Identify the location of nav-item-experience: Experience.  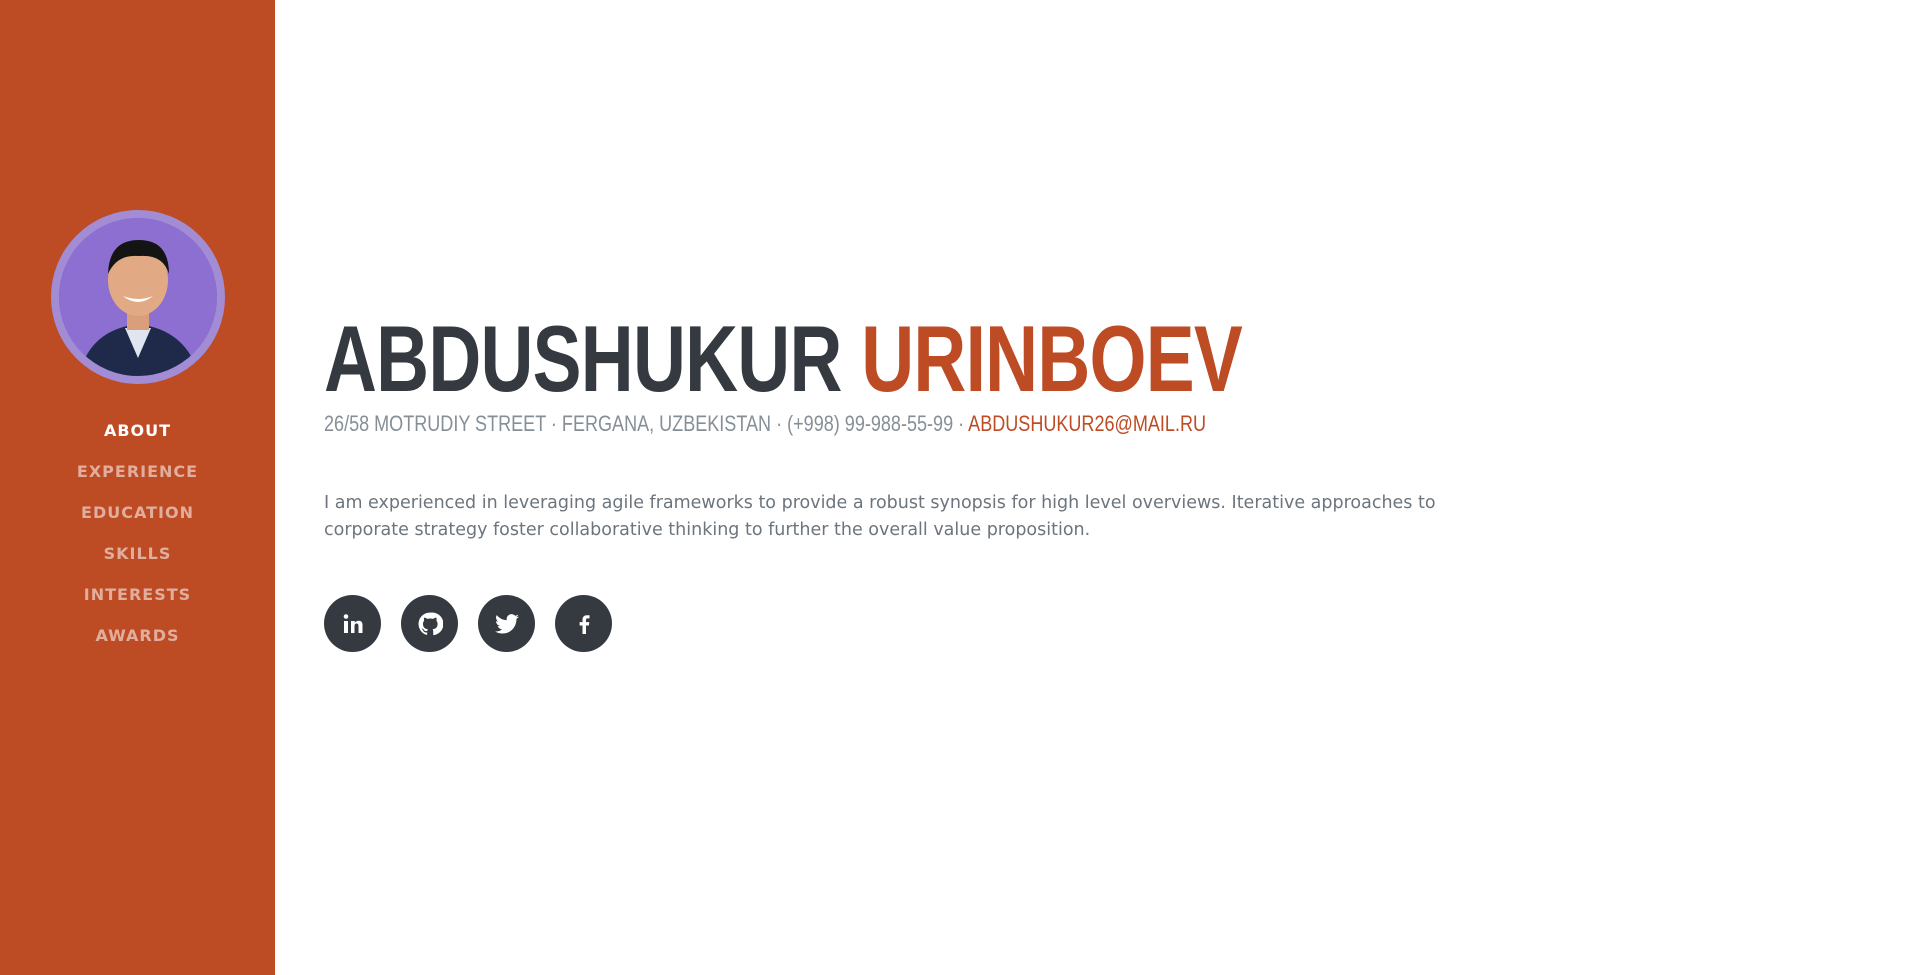
(137, 471).